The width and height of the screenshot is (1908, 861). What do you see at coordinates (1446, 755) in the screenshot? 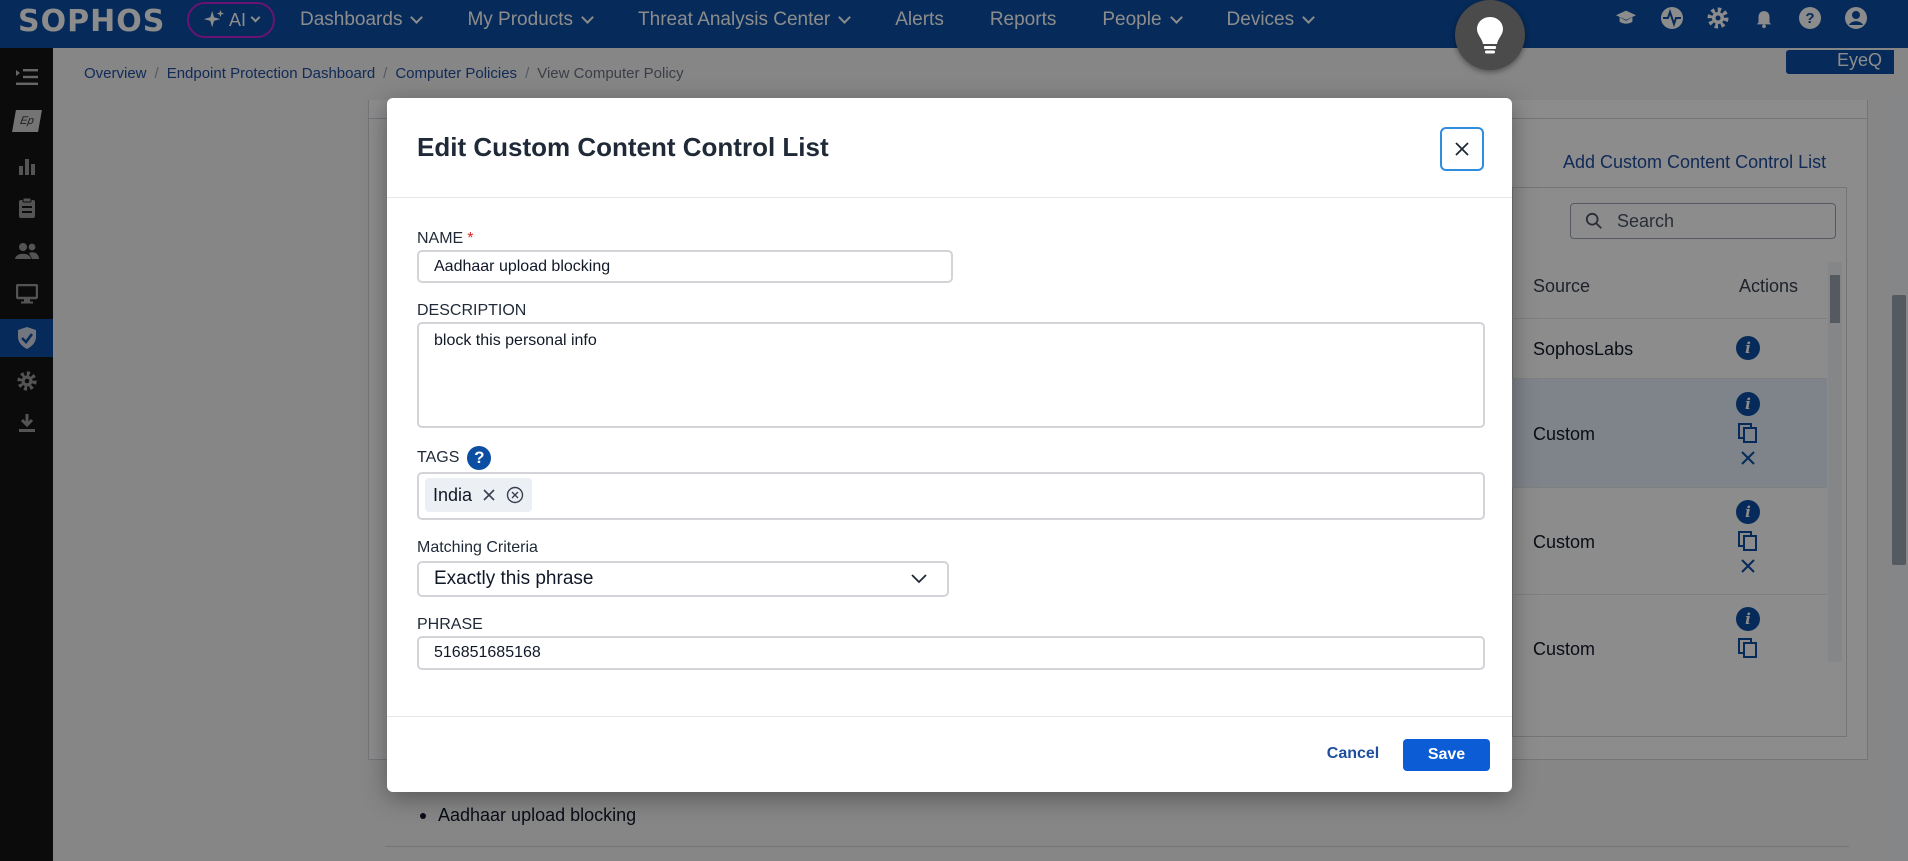
I see `save-button: Save` at bounding box center [1446, 755].